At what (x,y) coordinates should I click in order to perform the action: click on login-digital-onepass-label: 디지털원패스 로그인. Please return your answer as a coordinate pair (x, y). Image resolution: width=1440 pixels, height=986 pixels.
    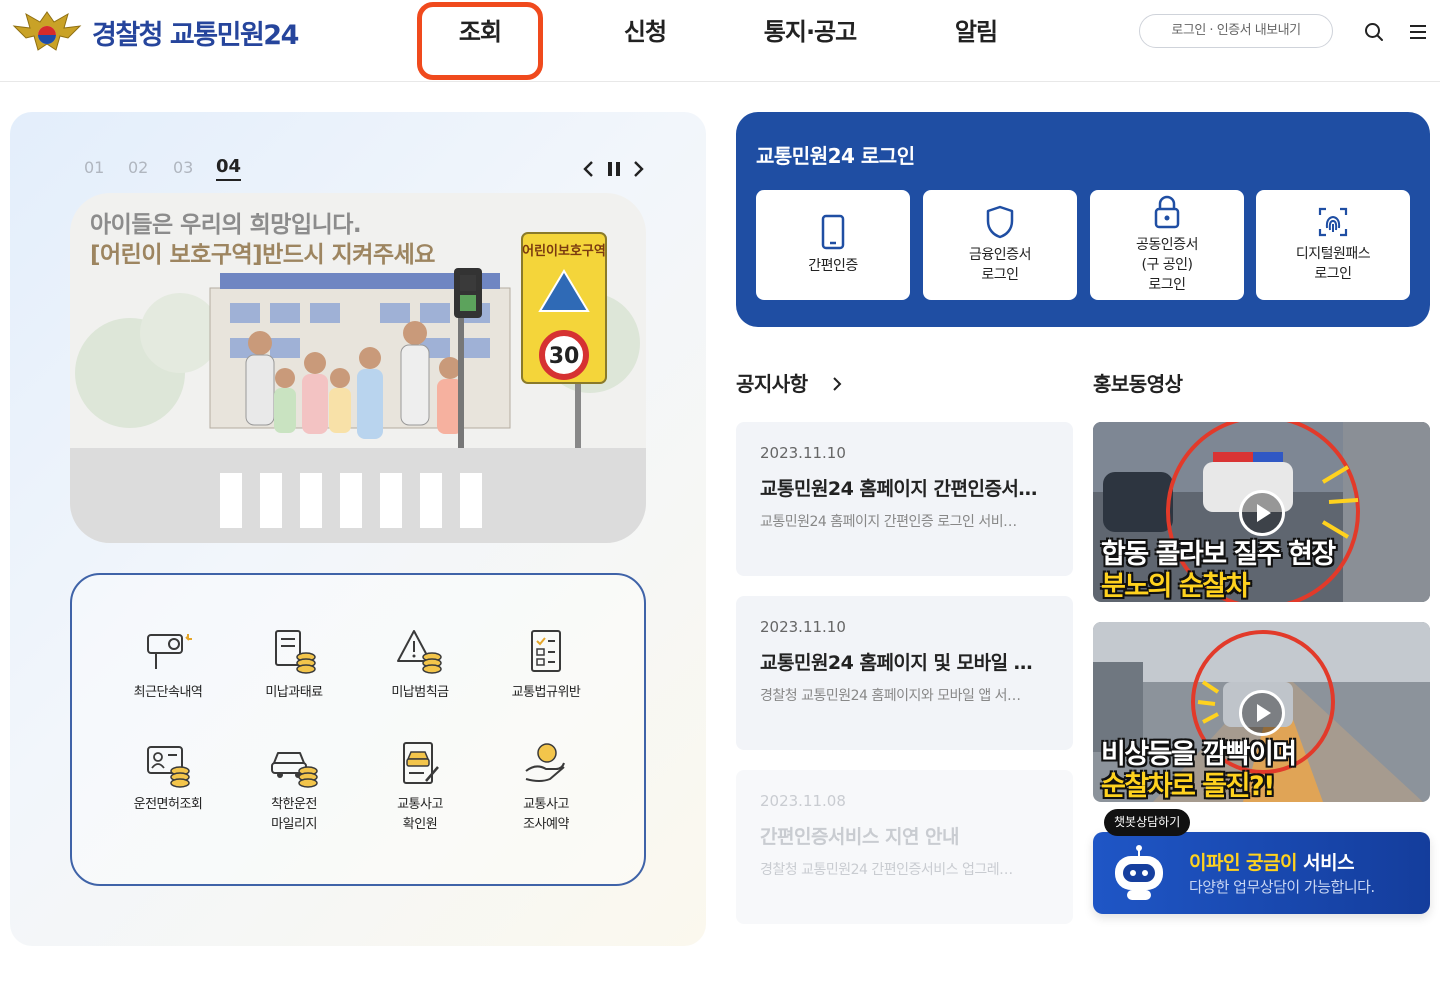
    Looking at the image, I should click on (1333, 264).